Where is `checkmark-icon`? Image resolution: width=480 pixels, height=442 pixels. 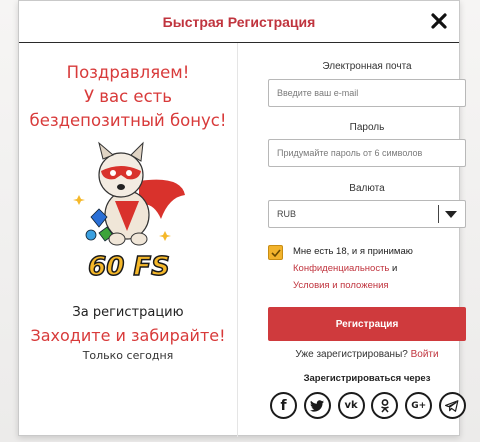
checkmark-icon is located at coordinates (276, 253).